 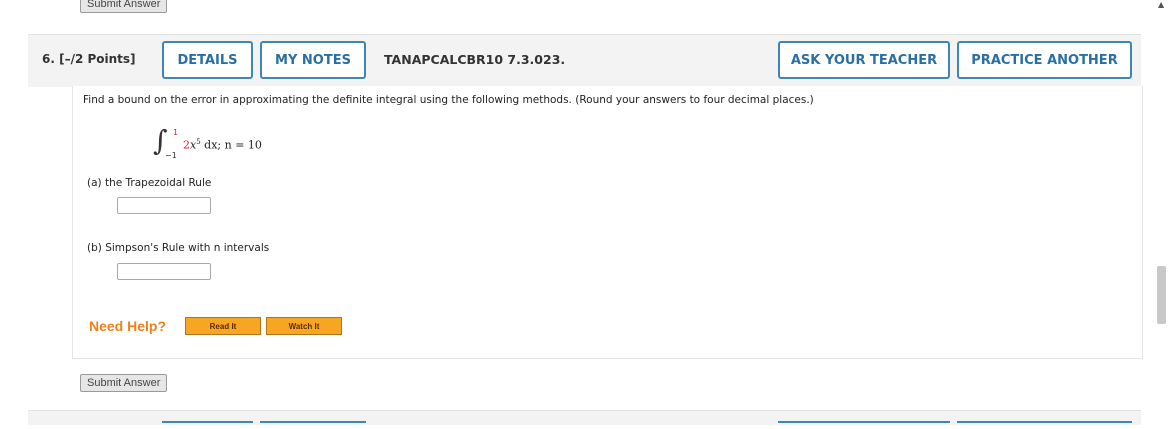 What do you see at coordinates (89, 59) in the screenshot?
I see `question-number: 6. [–/2 Points]` at bounding box center [89, 59].